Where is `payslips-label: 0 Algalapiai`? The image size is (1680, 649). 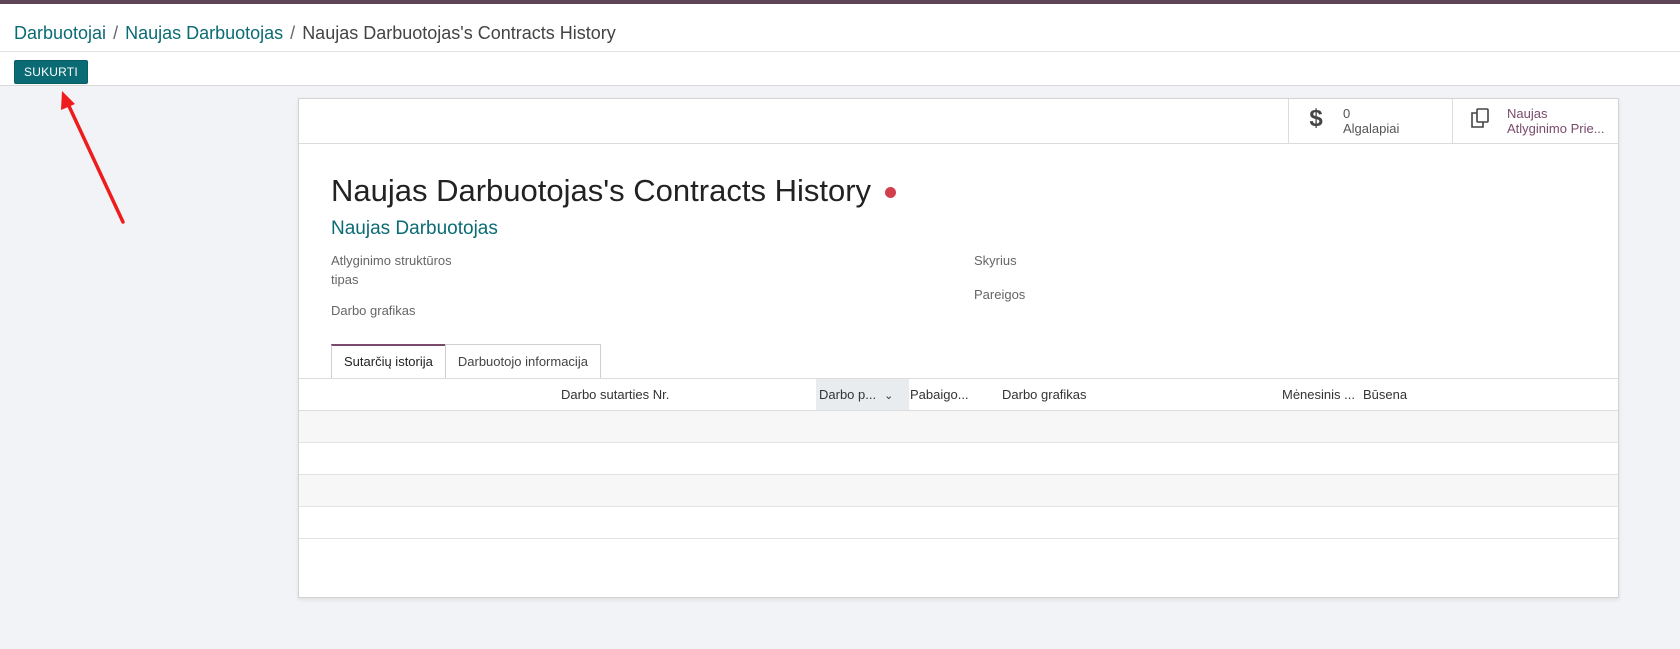 payslips-label: 0 Algalapiai is located at coordinates (1371, 121).